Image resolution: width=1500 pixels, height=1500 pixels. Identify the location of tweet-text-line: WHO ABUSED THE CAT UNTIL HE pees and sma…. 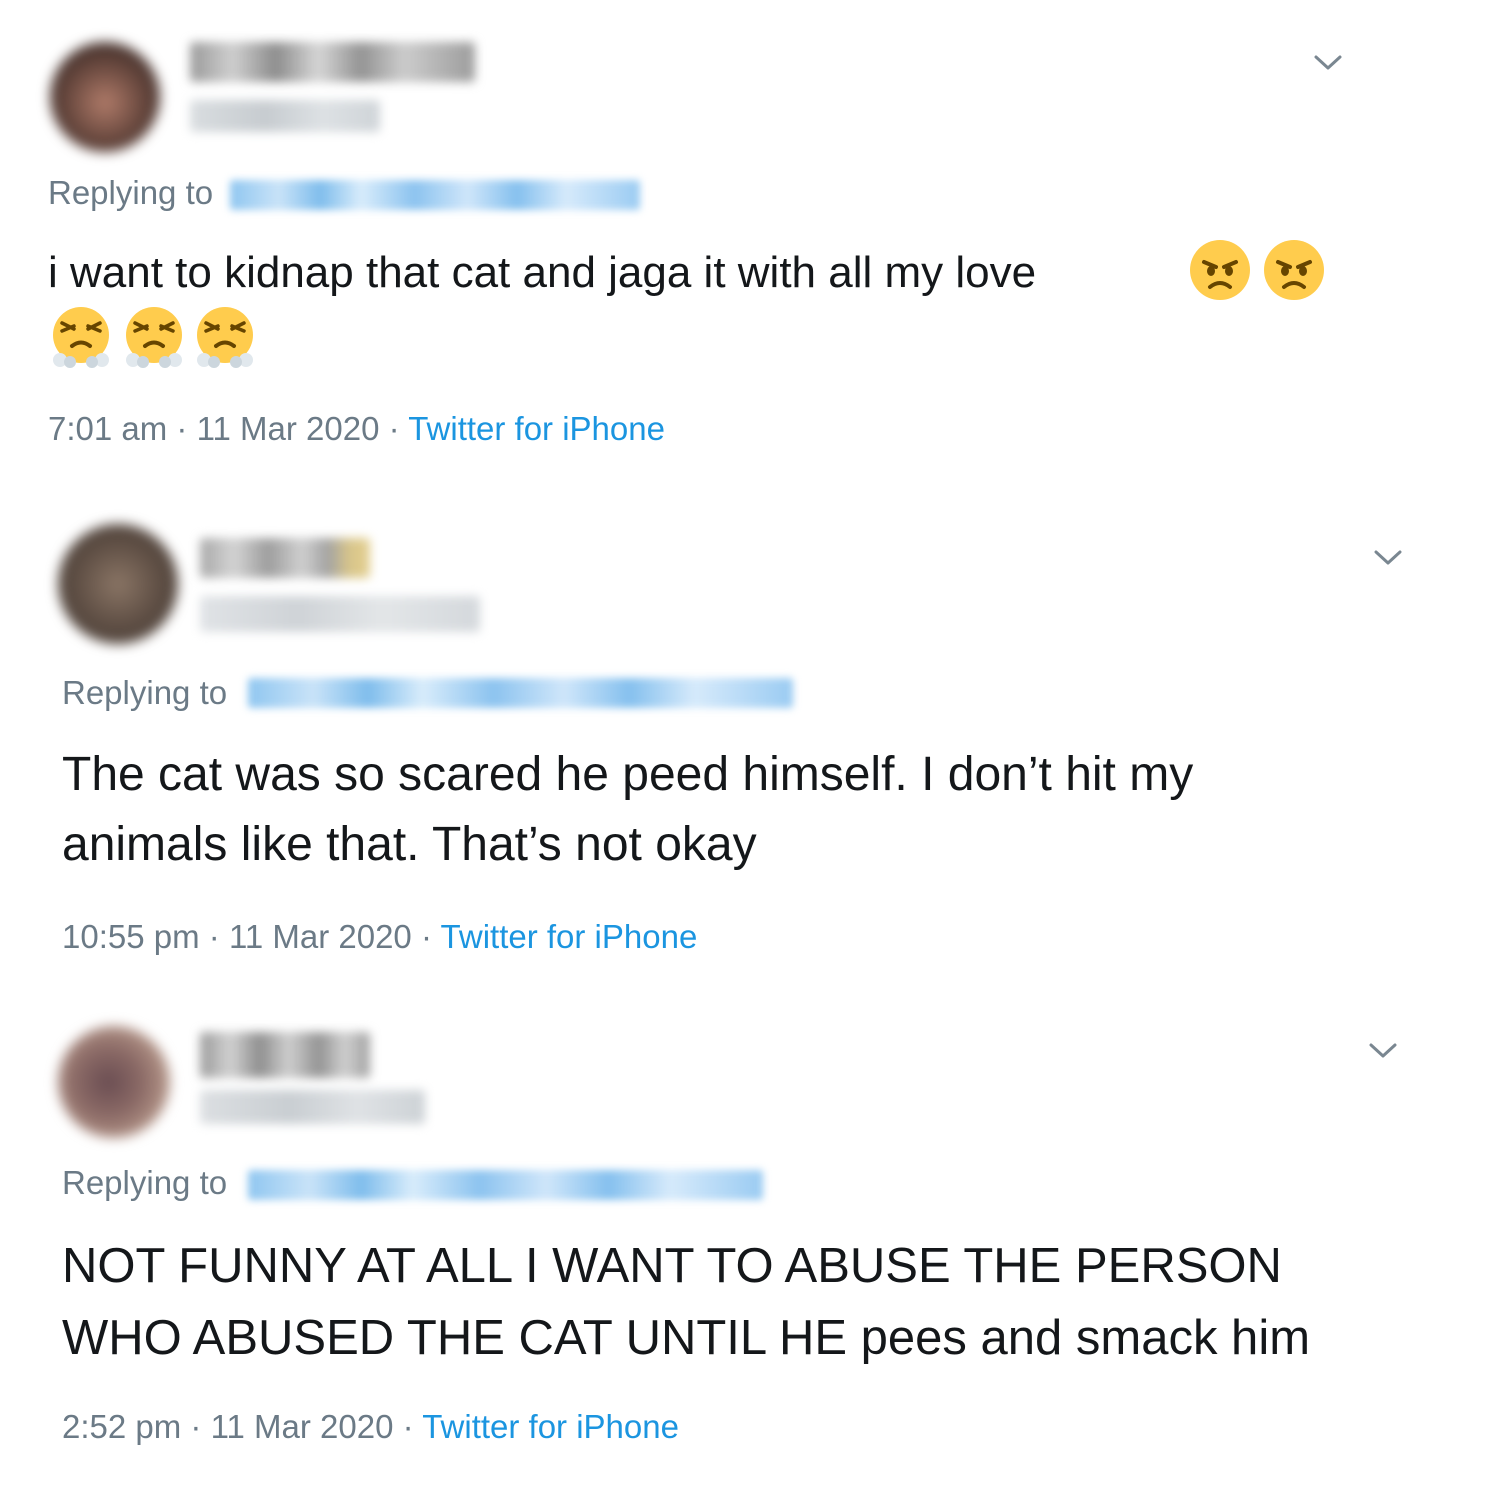
(686, 1338).